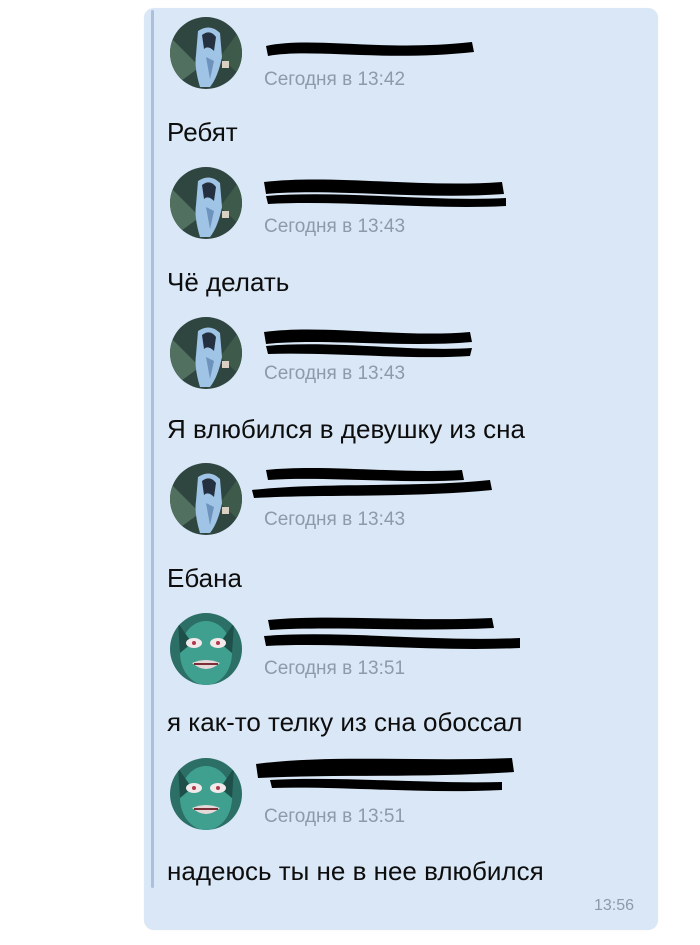 The width and height of the screenshot is (700, 945). I want to click on message-text: Чё делать, so click(228, 282).